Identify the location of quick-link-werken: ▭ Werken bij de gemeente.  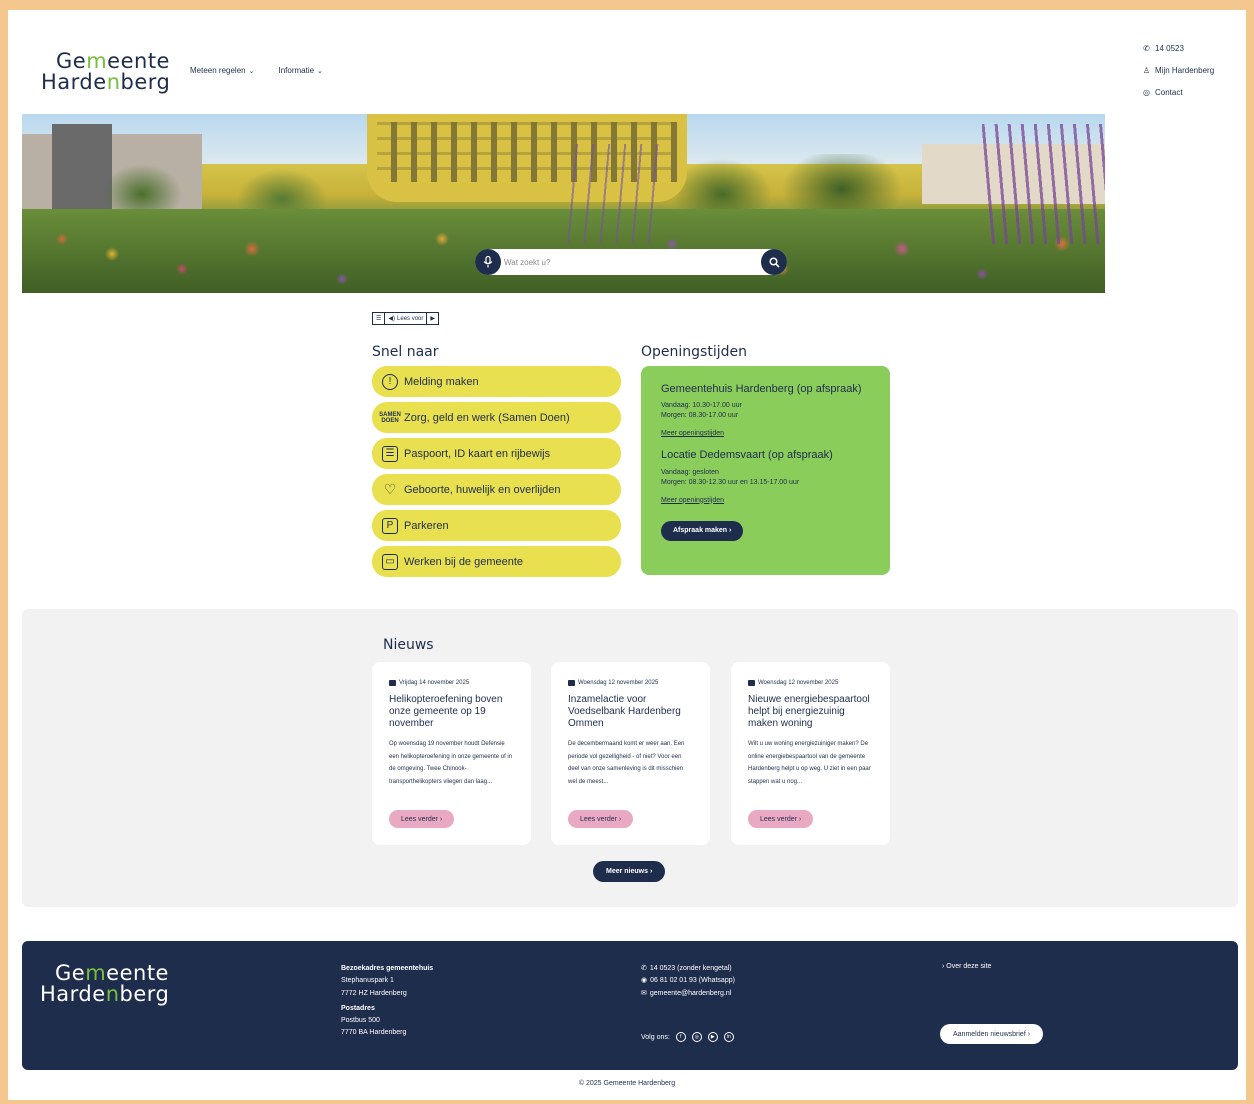
(496, 561).